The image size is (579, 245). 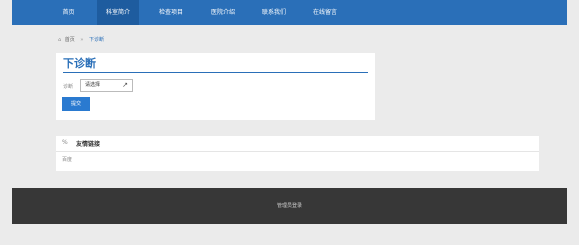 What do you see at coordinates (88, 144) in the screenshot?
I see `friend-links-title: 友情链接` at bounding box center [88, 144].